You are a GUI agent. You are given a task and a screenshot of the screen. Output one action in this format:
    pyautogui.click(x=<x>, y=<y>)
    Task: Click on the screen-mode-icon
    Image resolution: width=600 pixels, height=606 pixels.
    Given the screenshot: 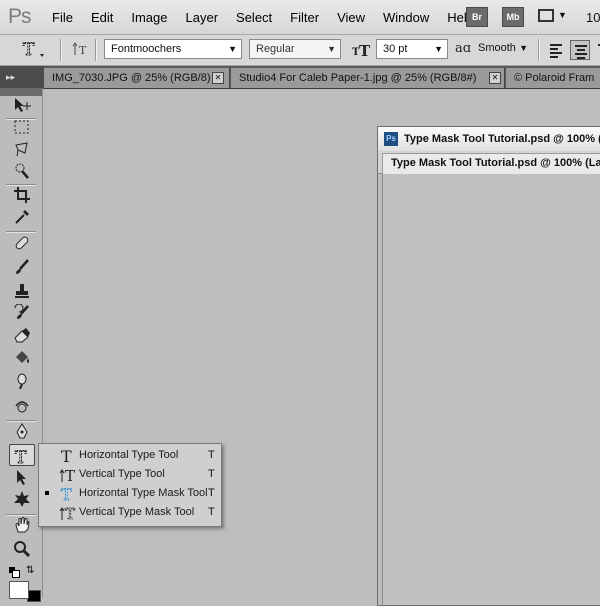 What is the action you would take?
    pyautogui.click(x=546, y=15)
    